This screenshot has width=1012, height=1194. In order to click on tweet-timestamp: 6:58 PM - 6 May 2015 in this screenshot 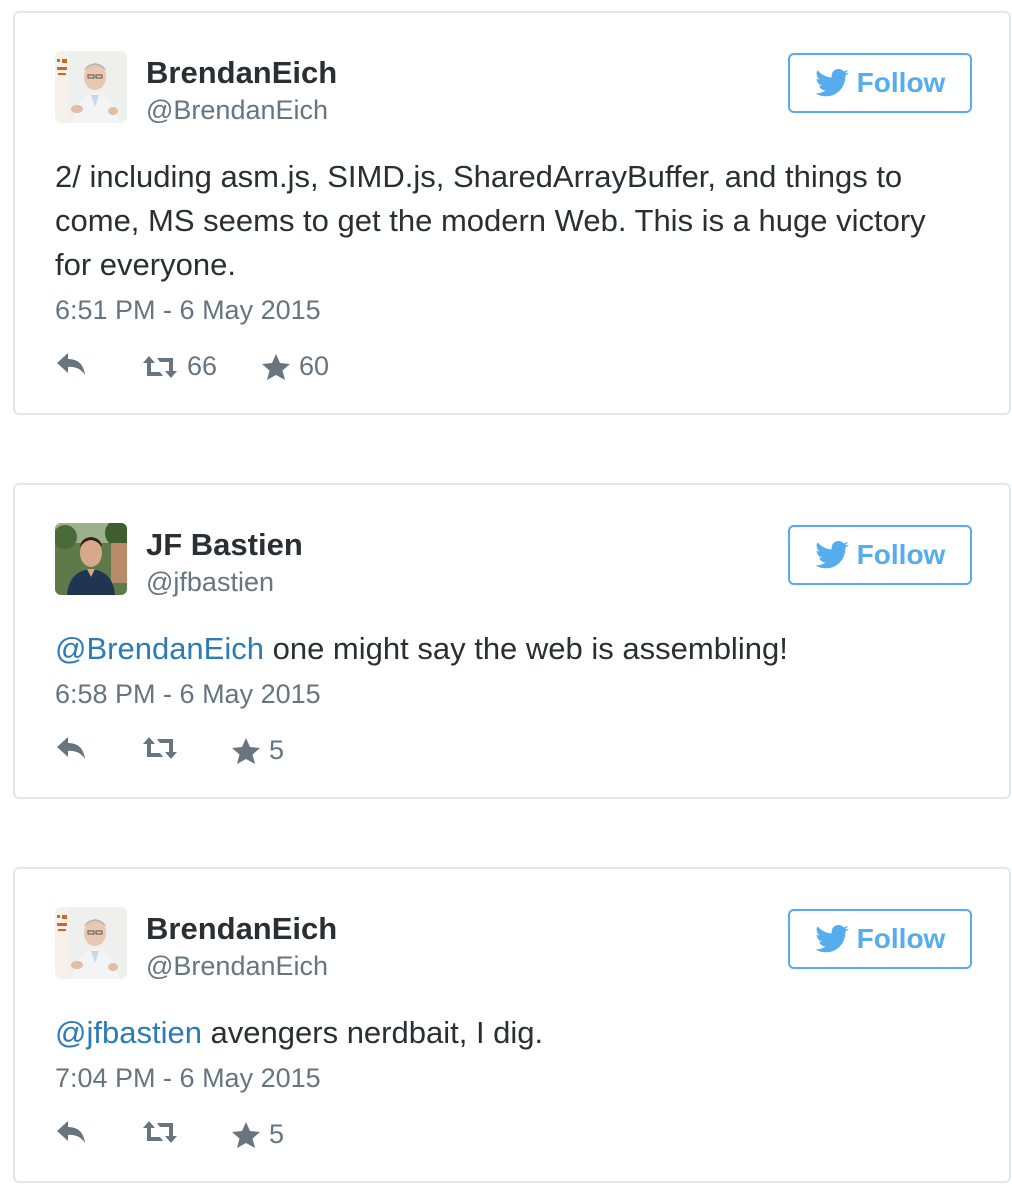, I will do `click(188, 694)`.